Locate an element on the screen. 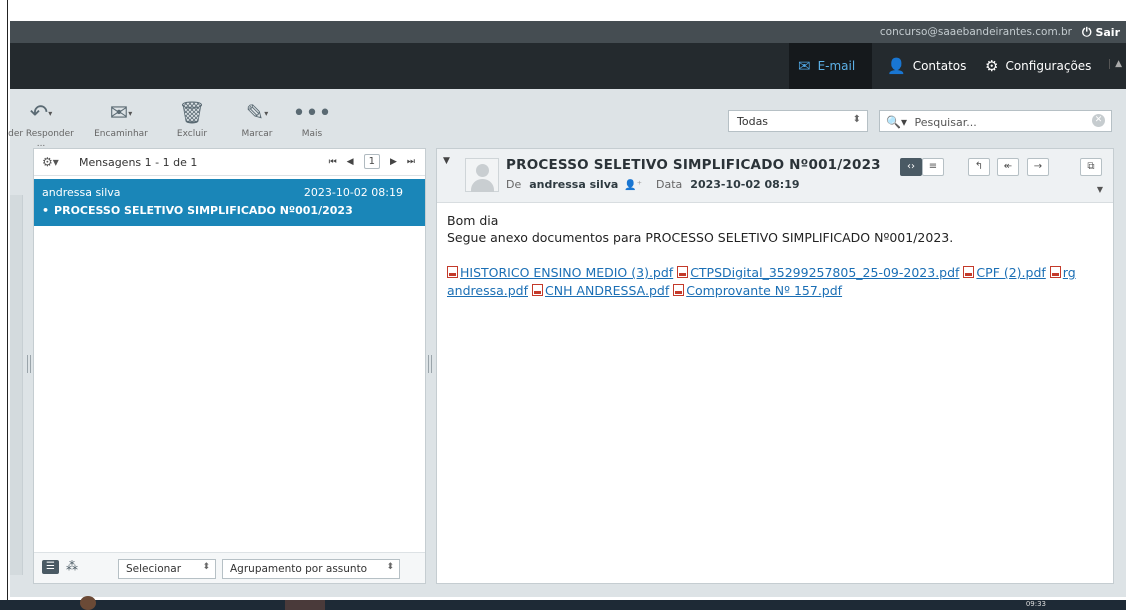  expand-header-icon: ▼ is located at coordinates (1100, 189).